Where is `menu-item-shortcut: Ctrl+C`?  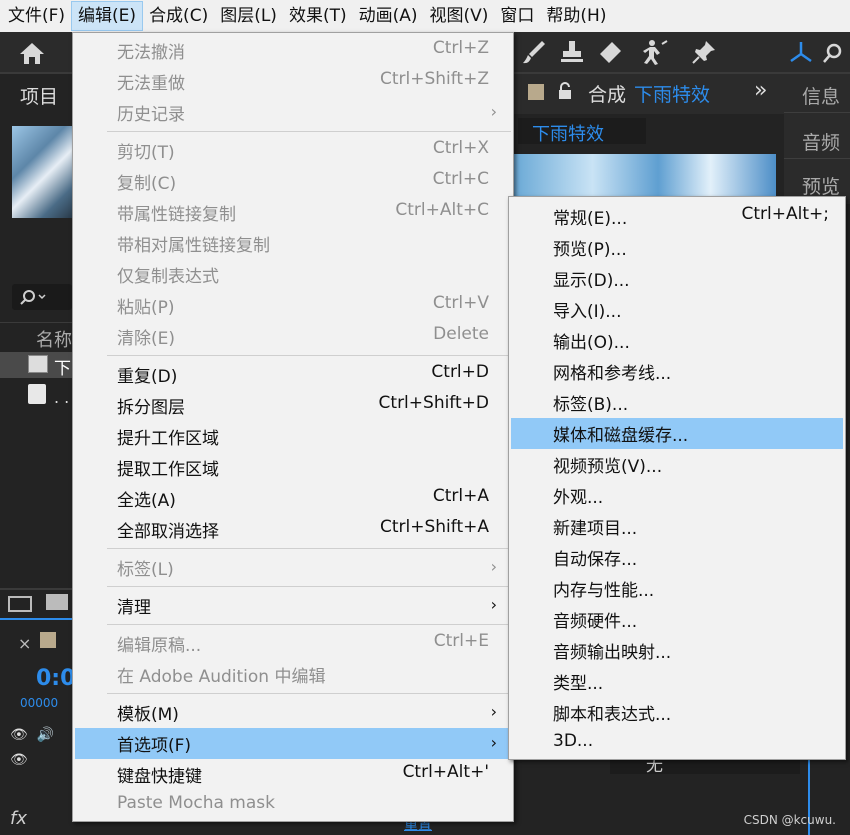
menu-item-shortcut: Ctrl+C is located at coordinates (460, 179).